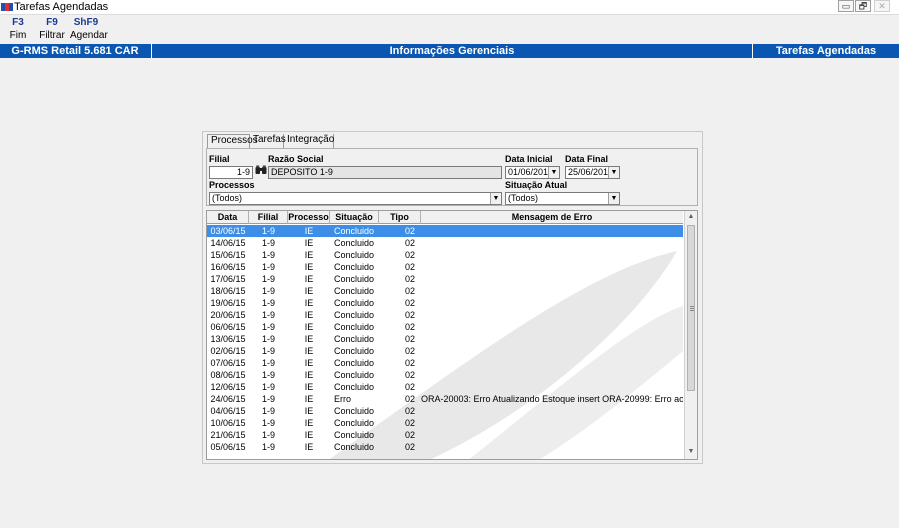 Image resolution: width=899 pixels, height=528 pixels. I want to click on data-inicial-value: 01/06/2015, so click(531, 172).